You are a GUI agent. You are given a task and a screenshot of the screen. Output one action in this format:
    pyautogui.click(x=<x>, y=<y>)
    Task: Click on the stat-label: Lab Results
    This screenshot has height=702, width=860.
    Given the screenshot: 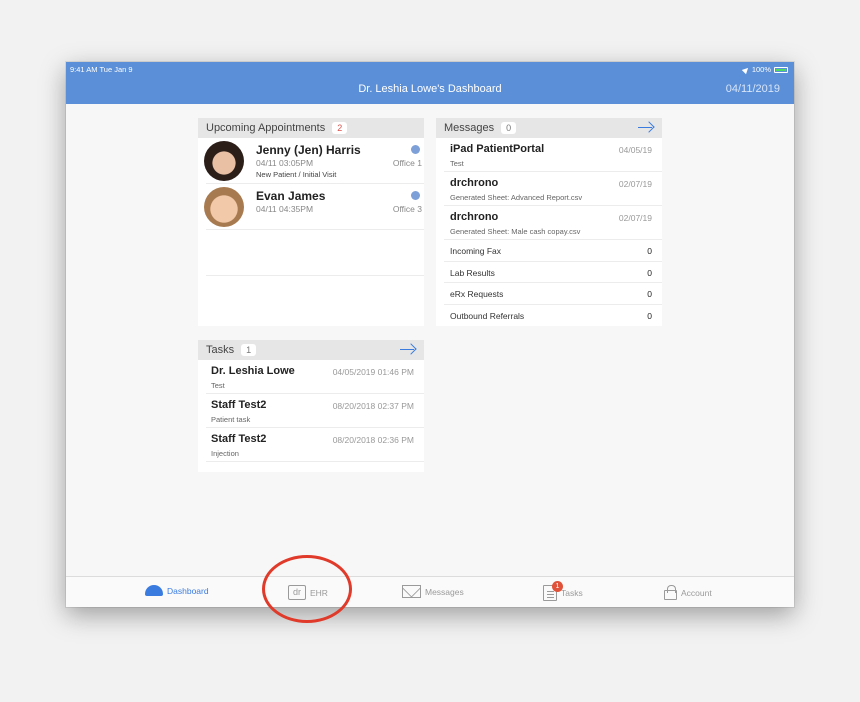 What is the action you would take?
    pyautogui.click(x=472, y=272)
    